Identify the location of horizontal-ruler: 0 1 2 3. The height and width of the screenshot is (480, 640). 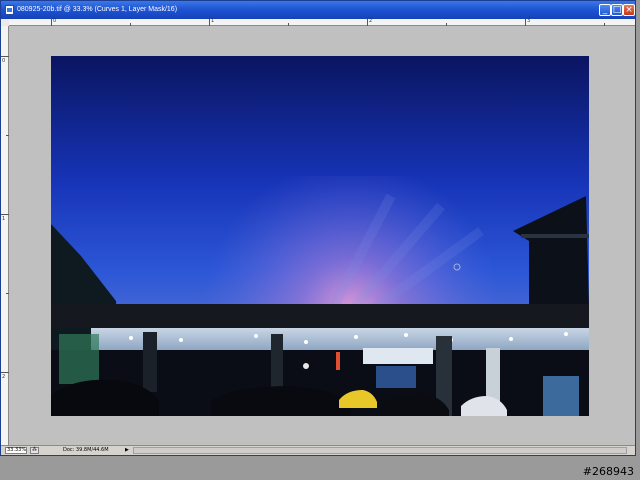
(322, 22).